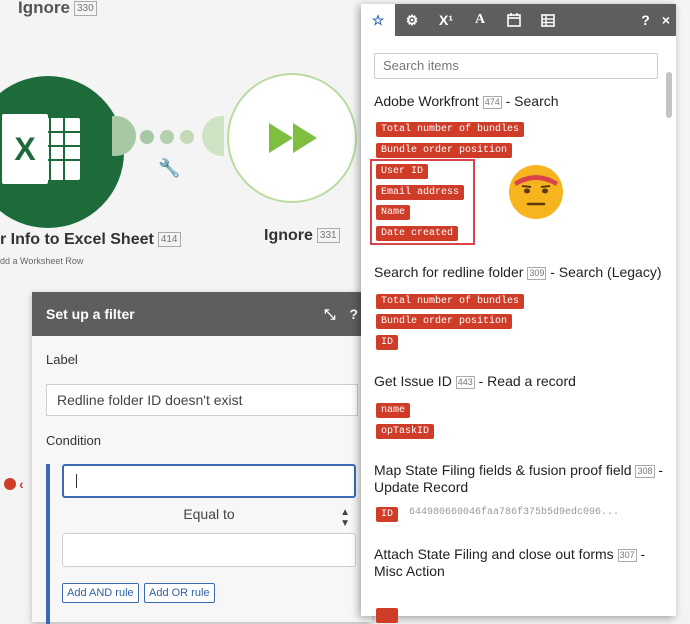  Describe the element at coordinates (345, 518) in the screenshot. I see `select-arrows-icon: ▲ ▼` at that location.